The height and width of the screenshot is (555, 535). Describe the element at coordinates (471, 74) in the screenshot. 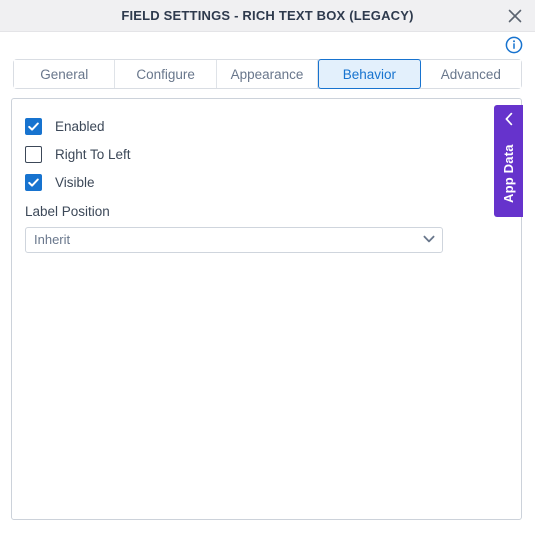

I see `tab-advanced: Advanced` at that location.